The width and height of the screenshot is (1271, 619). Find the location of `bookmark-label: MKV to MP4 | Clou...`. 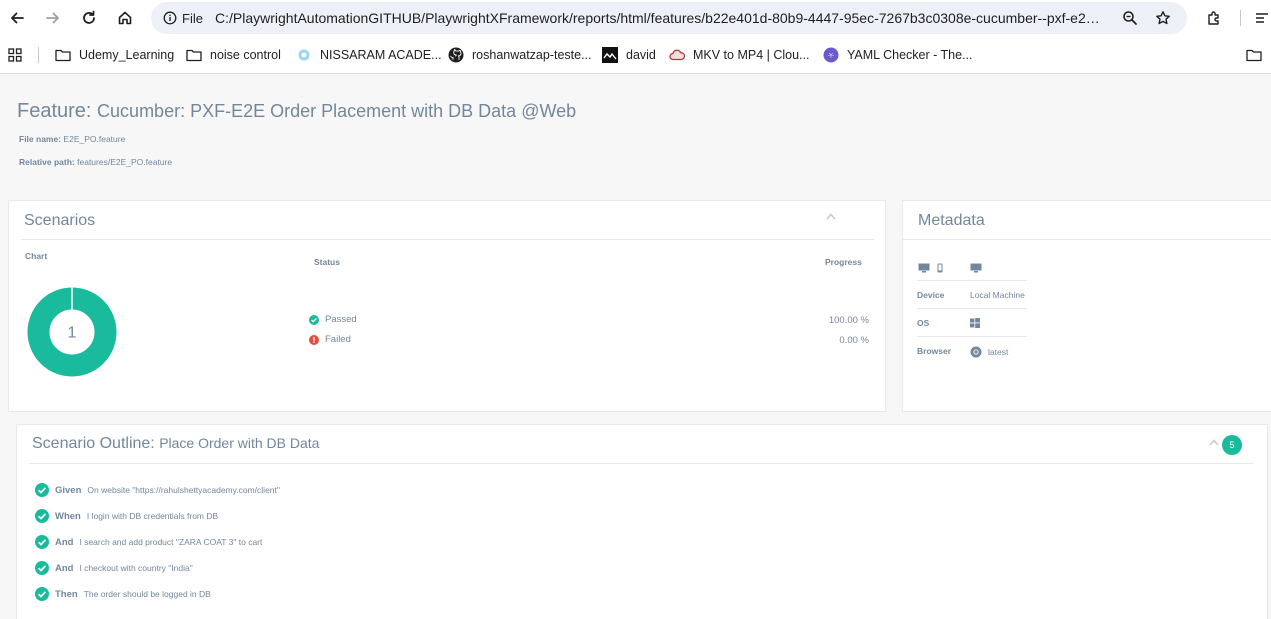

bookmark-label: MKV to MP4 | Clou... is located at coordinates (751, 55).